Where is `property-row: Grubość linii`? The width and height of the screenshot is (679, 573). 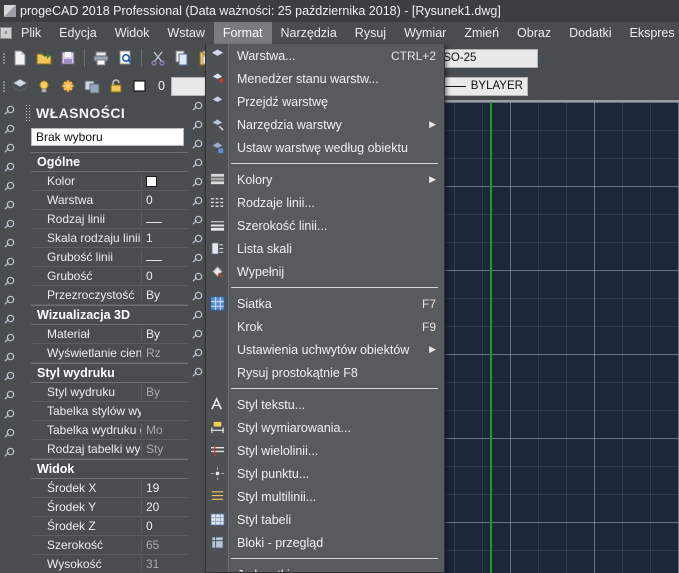
property-row: Grubość linii is located at coordinates (109, 257).